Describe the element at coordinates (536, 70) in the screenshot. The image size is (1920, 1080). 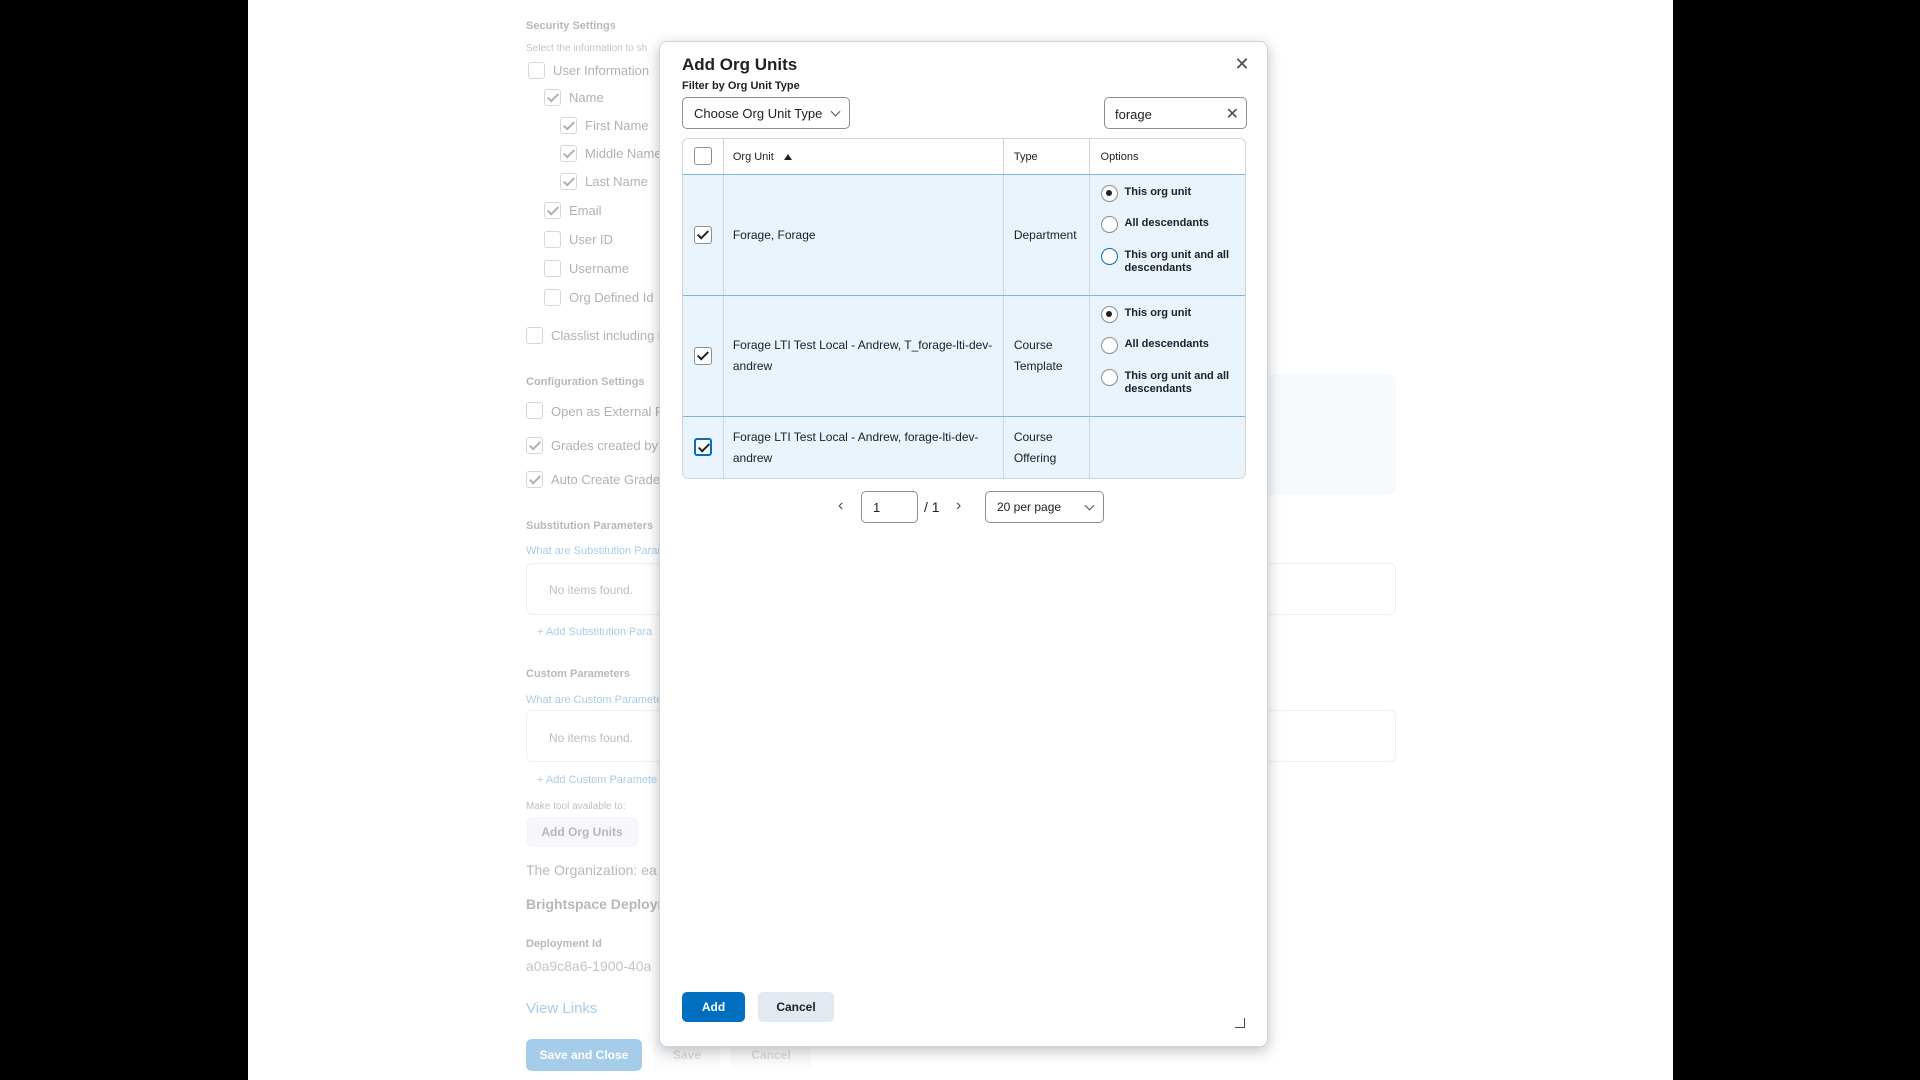
I see `user-information-checkbox` at that location.